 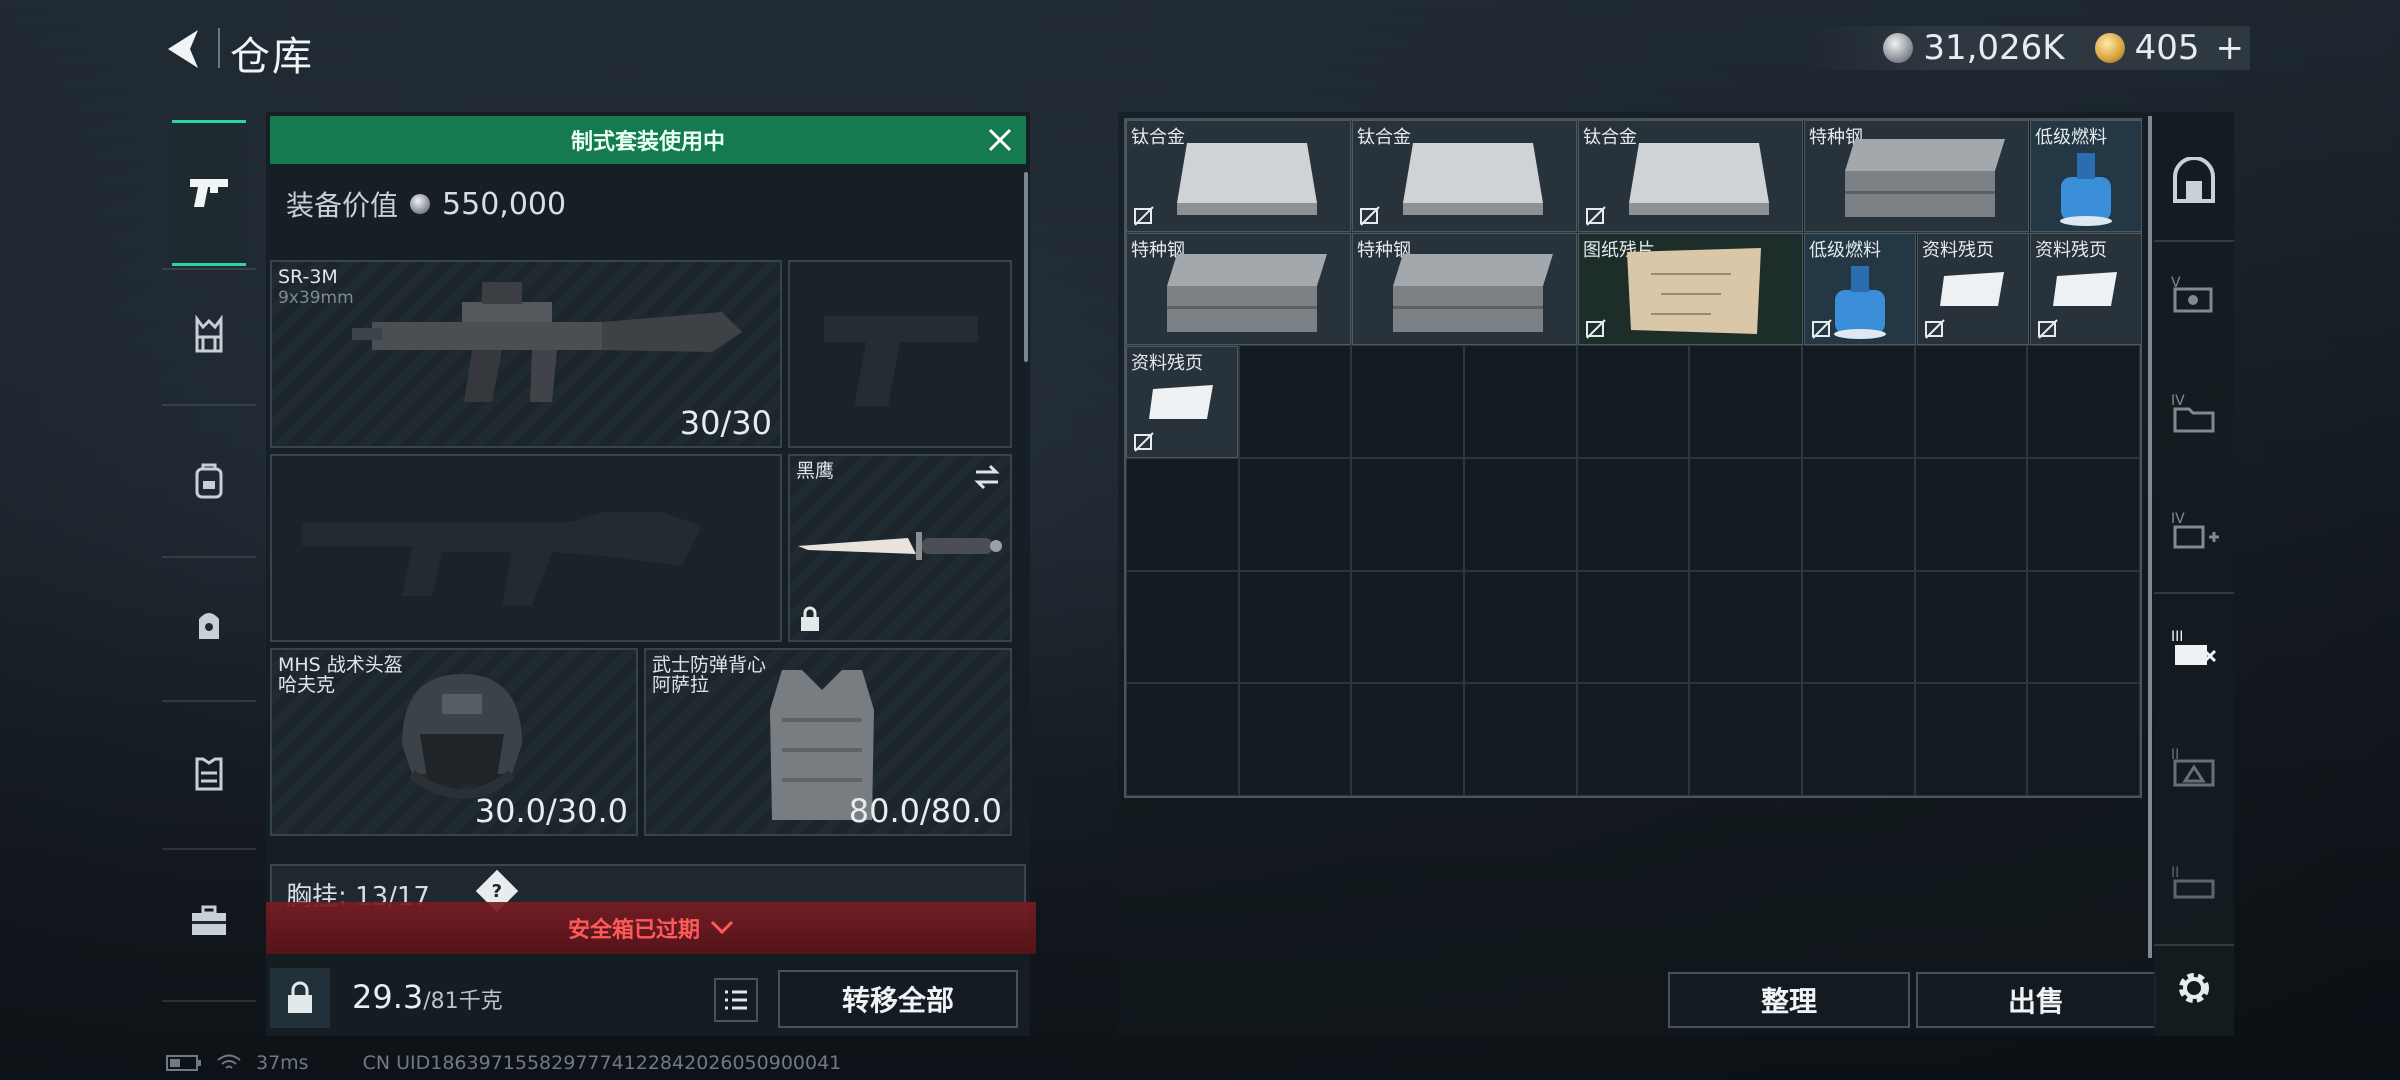 What do you see at coordinates (900, 548) in the screenshot?
I see `melee-slot: 黑鹰` at bounding box center [900, 548].